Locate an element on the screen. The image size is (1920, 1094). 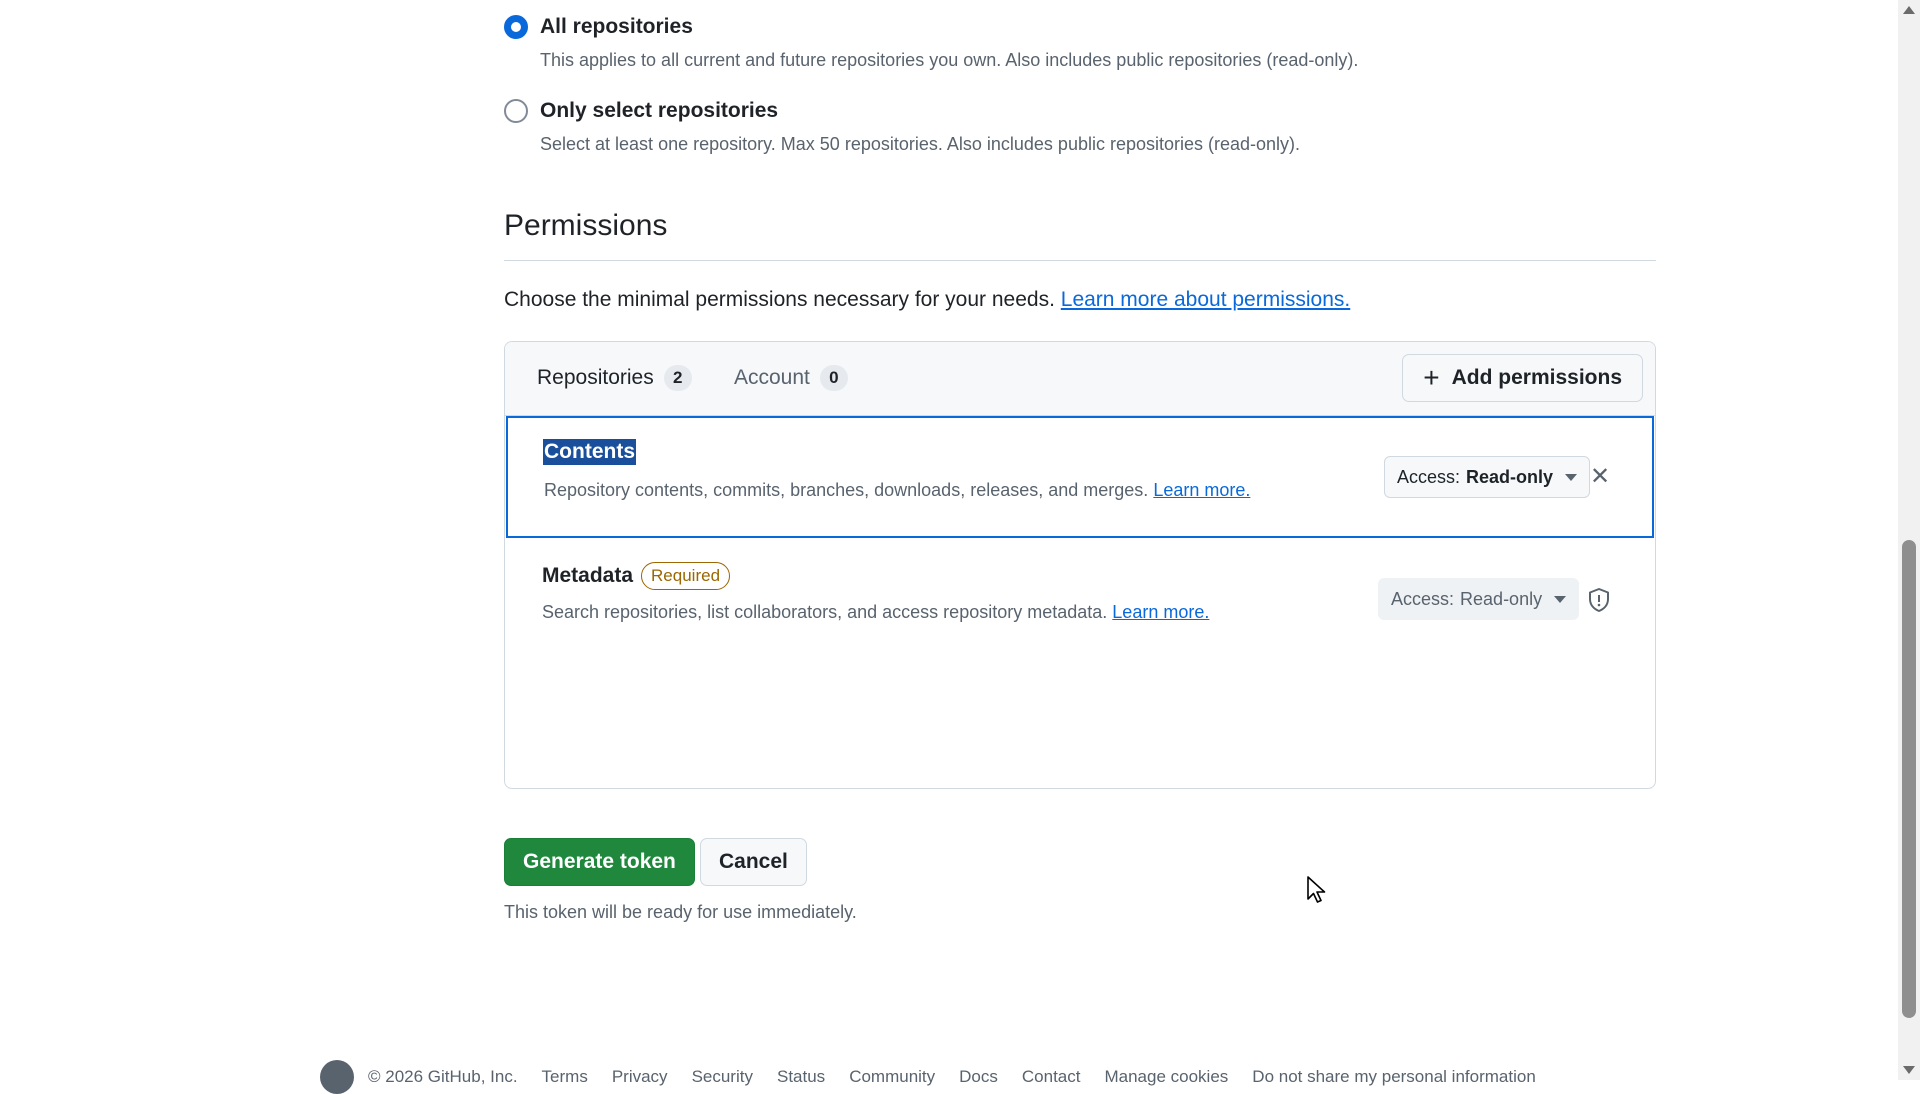
footer-link-status: Status is located at coordinates (801, 1077).